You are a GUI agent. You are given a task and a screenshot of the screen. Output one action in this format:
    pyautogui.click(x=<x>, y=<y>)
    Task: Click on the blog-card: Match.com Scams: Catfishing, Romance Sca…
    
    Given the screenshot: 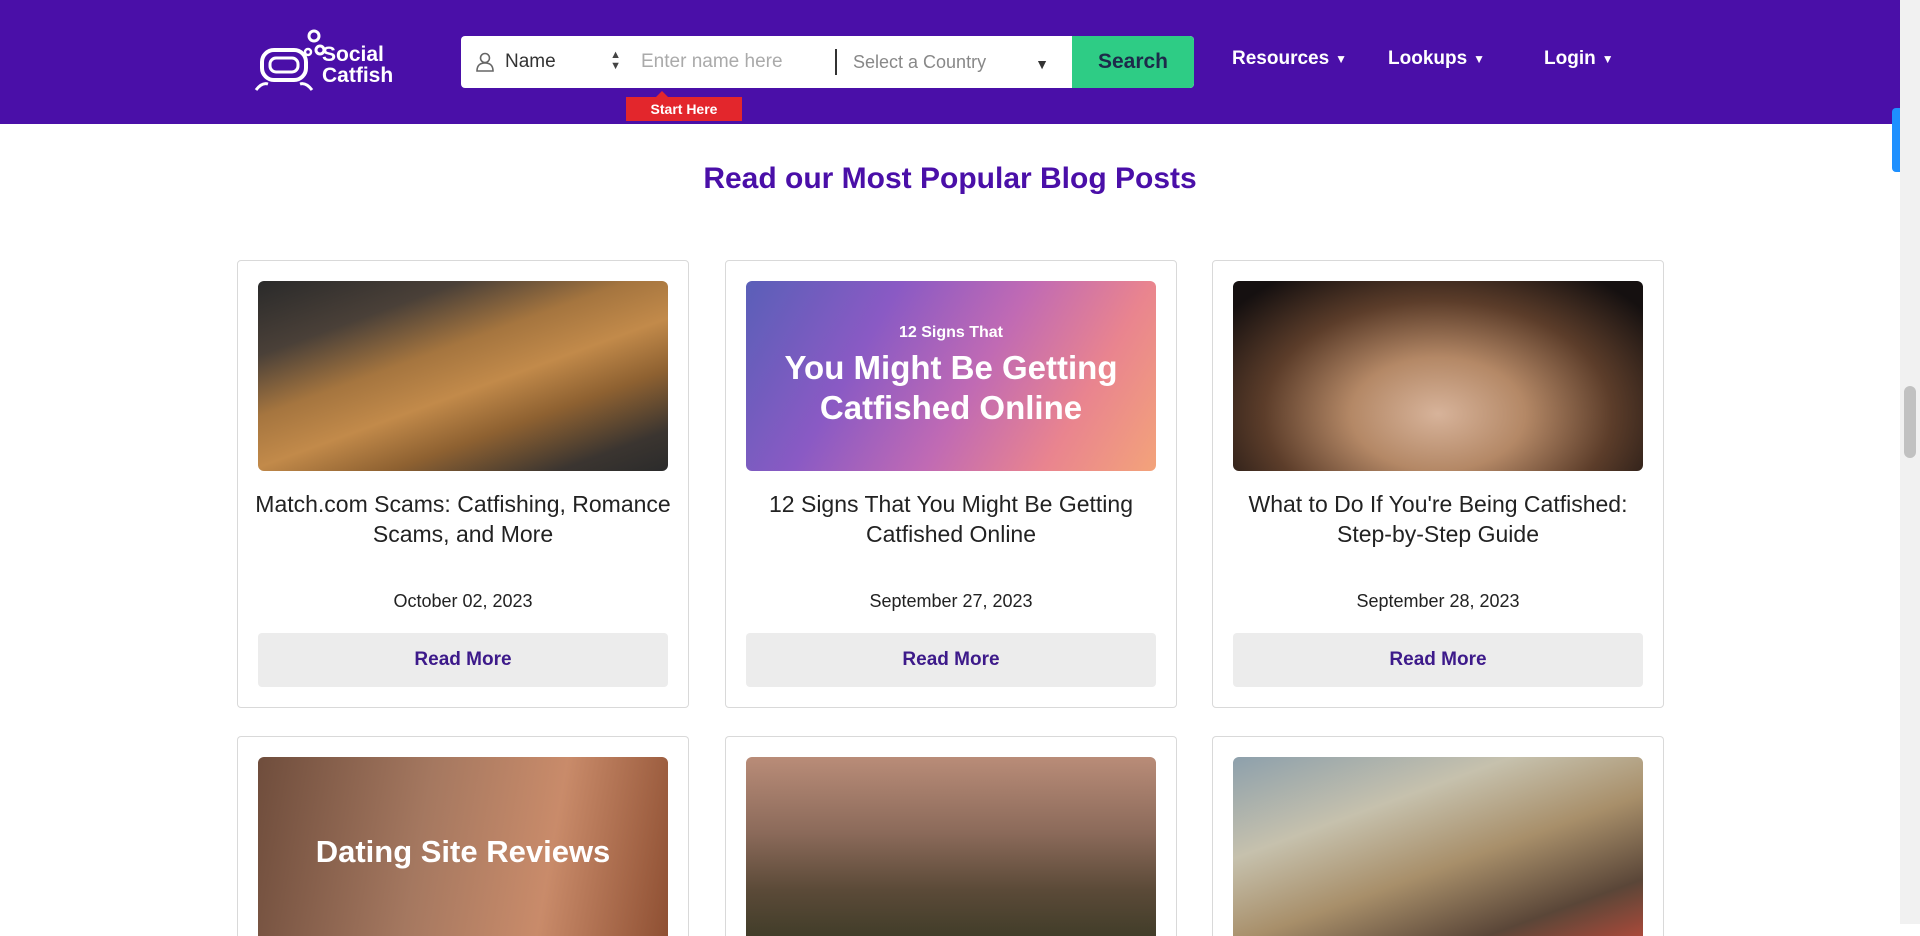 What is the action you would take?
    pyautogui.click(x=463, y=484)
    